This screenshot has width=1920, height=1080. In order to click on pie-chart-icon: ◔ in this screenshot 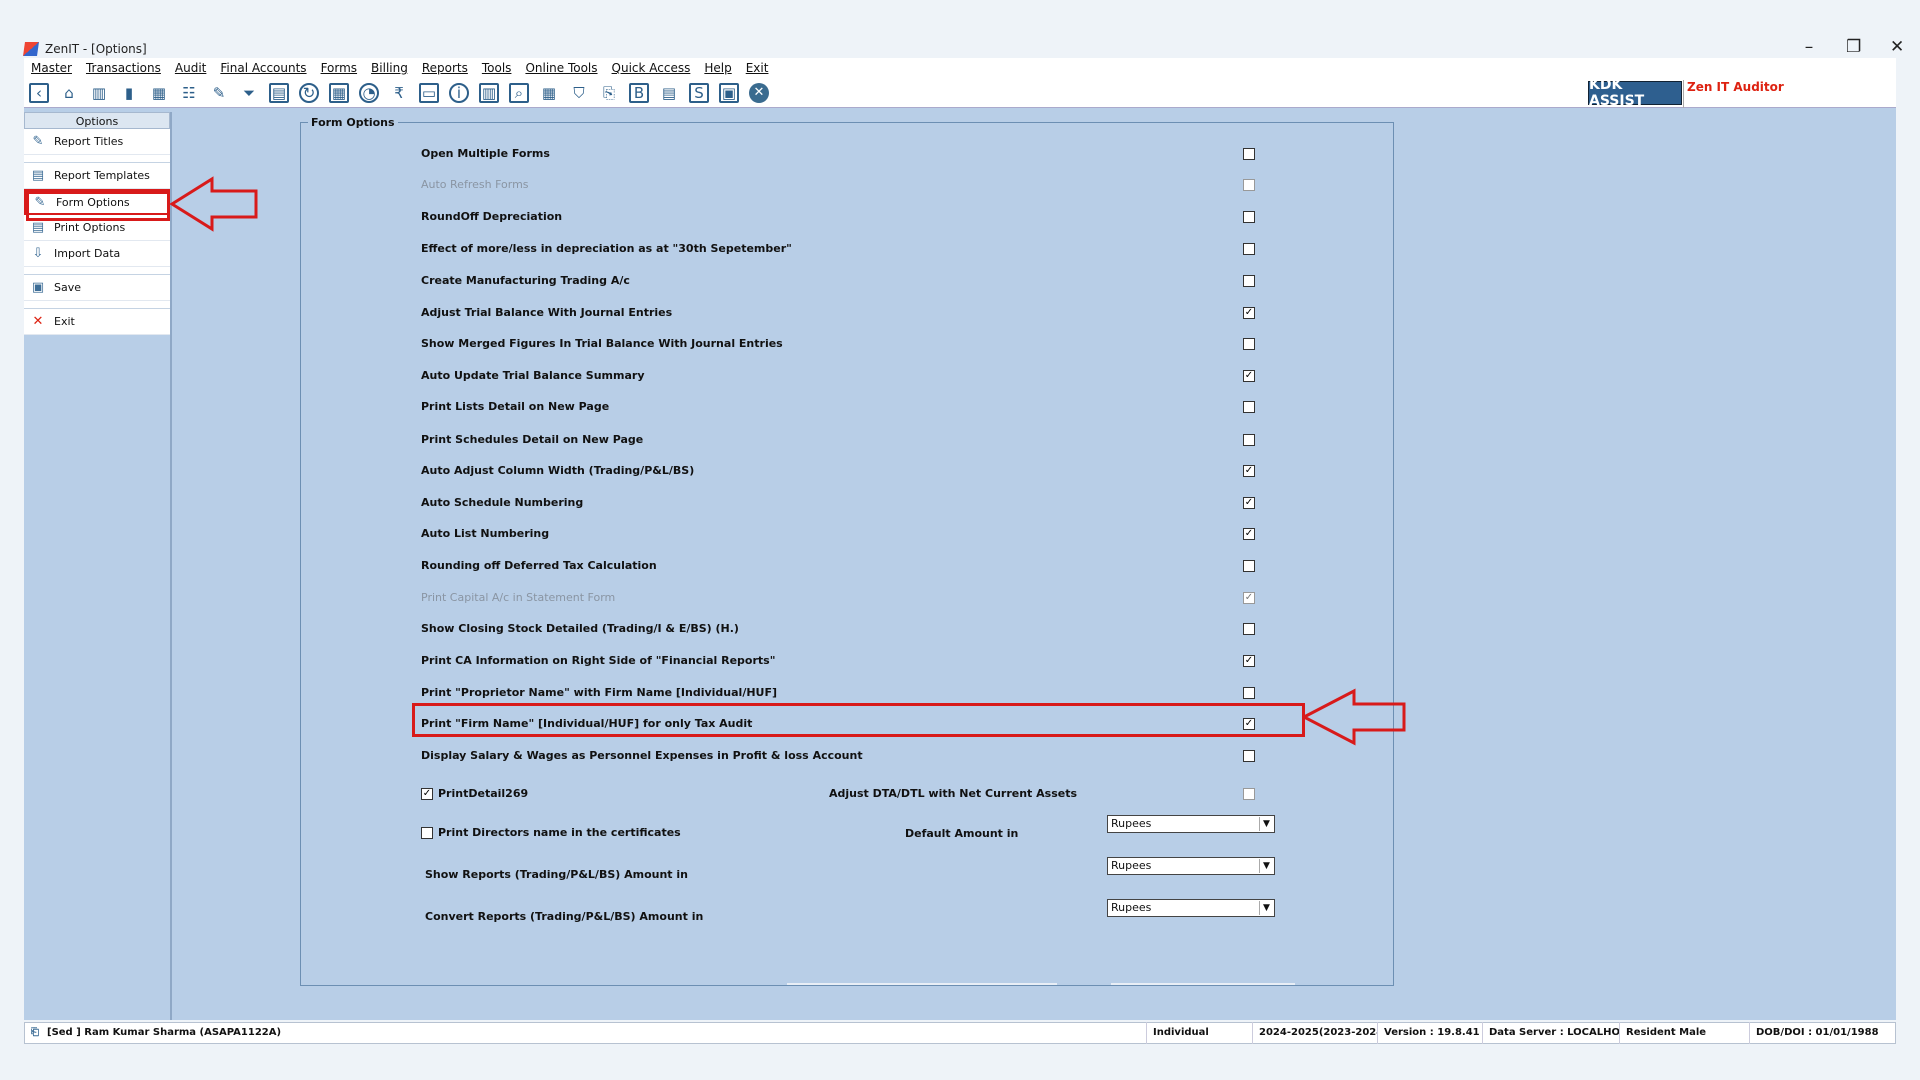, I will do `click(369, 92)`.